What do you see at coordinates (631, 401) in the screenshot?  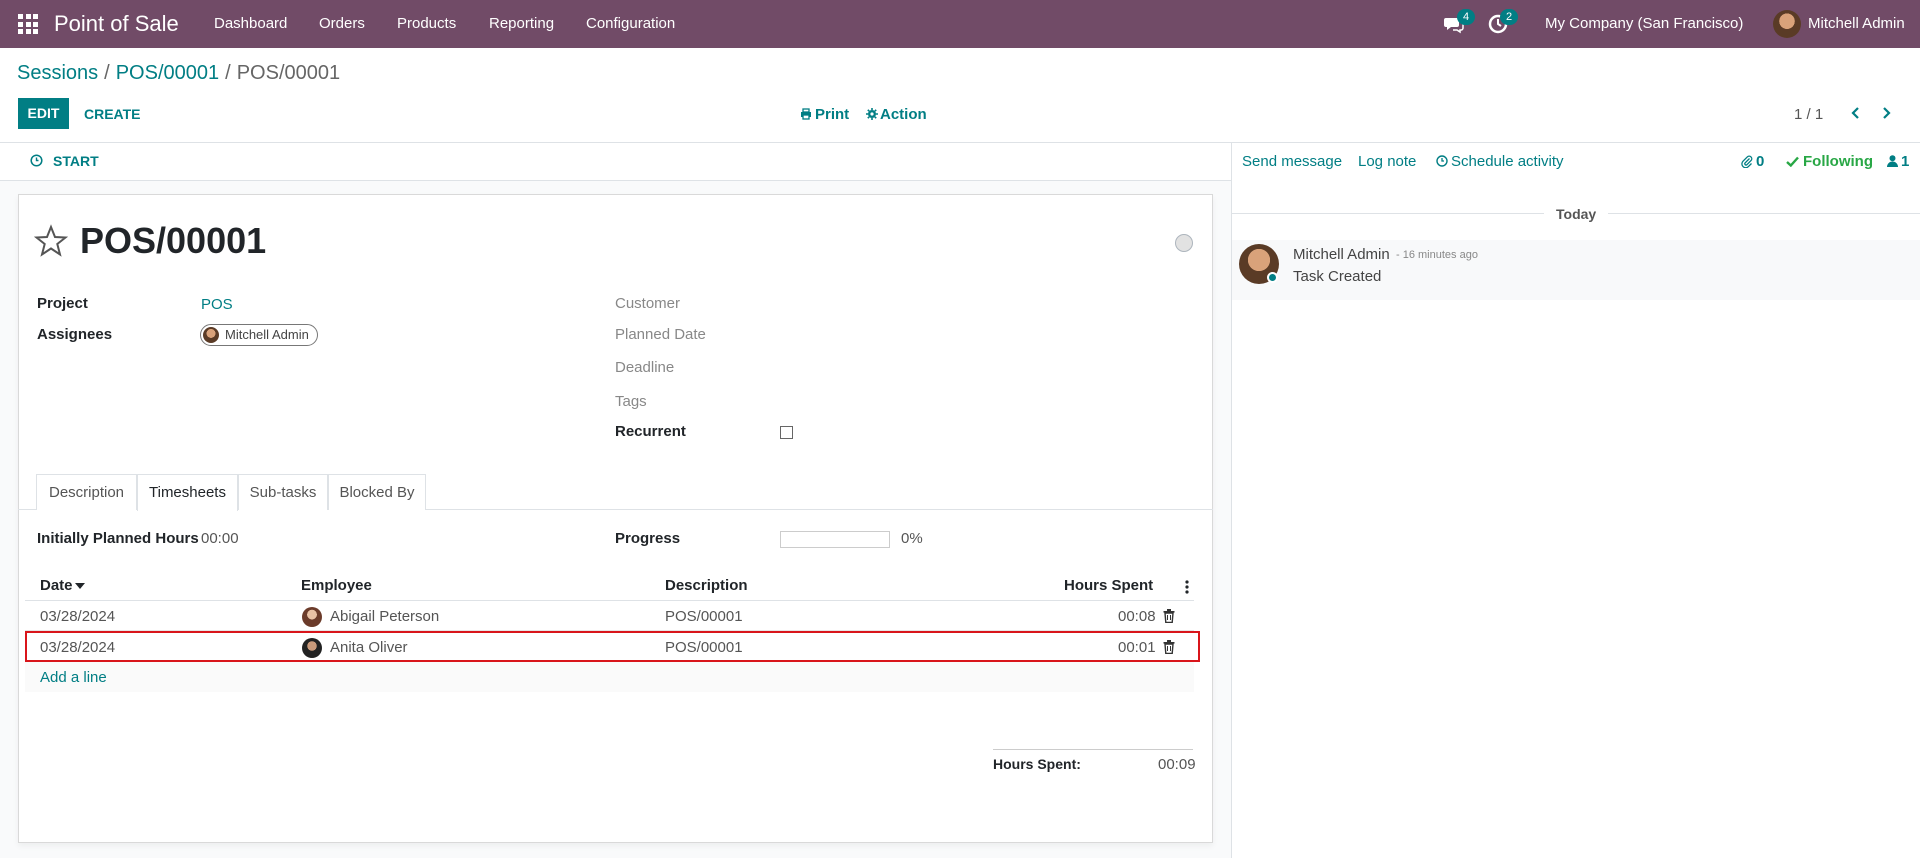 I see `tags-label: Tags` at bounding box center [631, 401].